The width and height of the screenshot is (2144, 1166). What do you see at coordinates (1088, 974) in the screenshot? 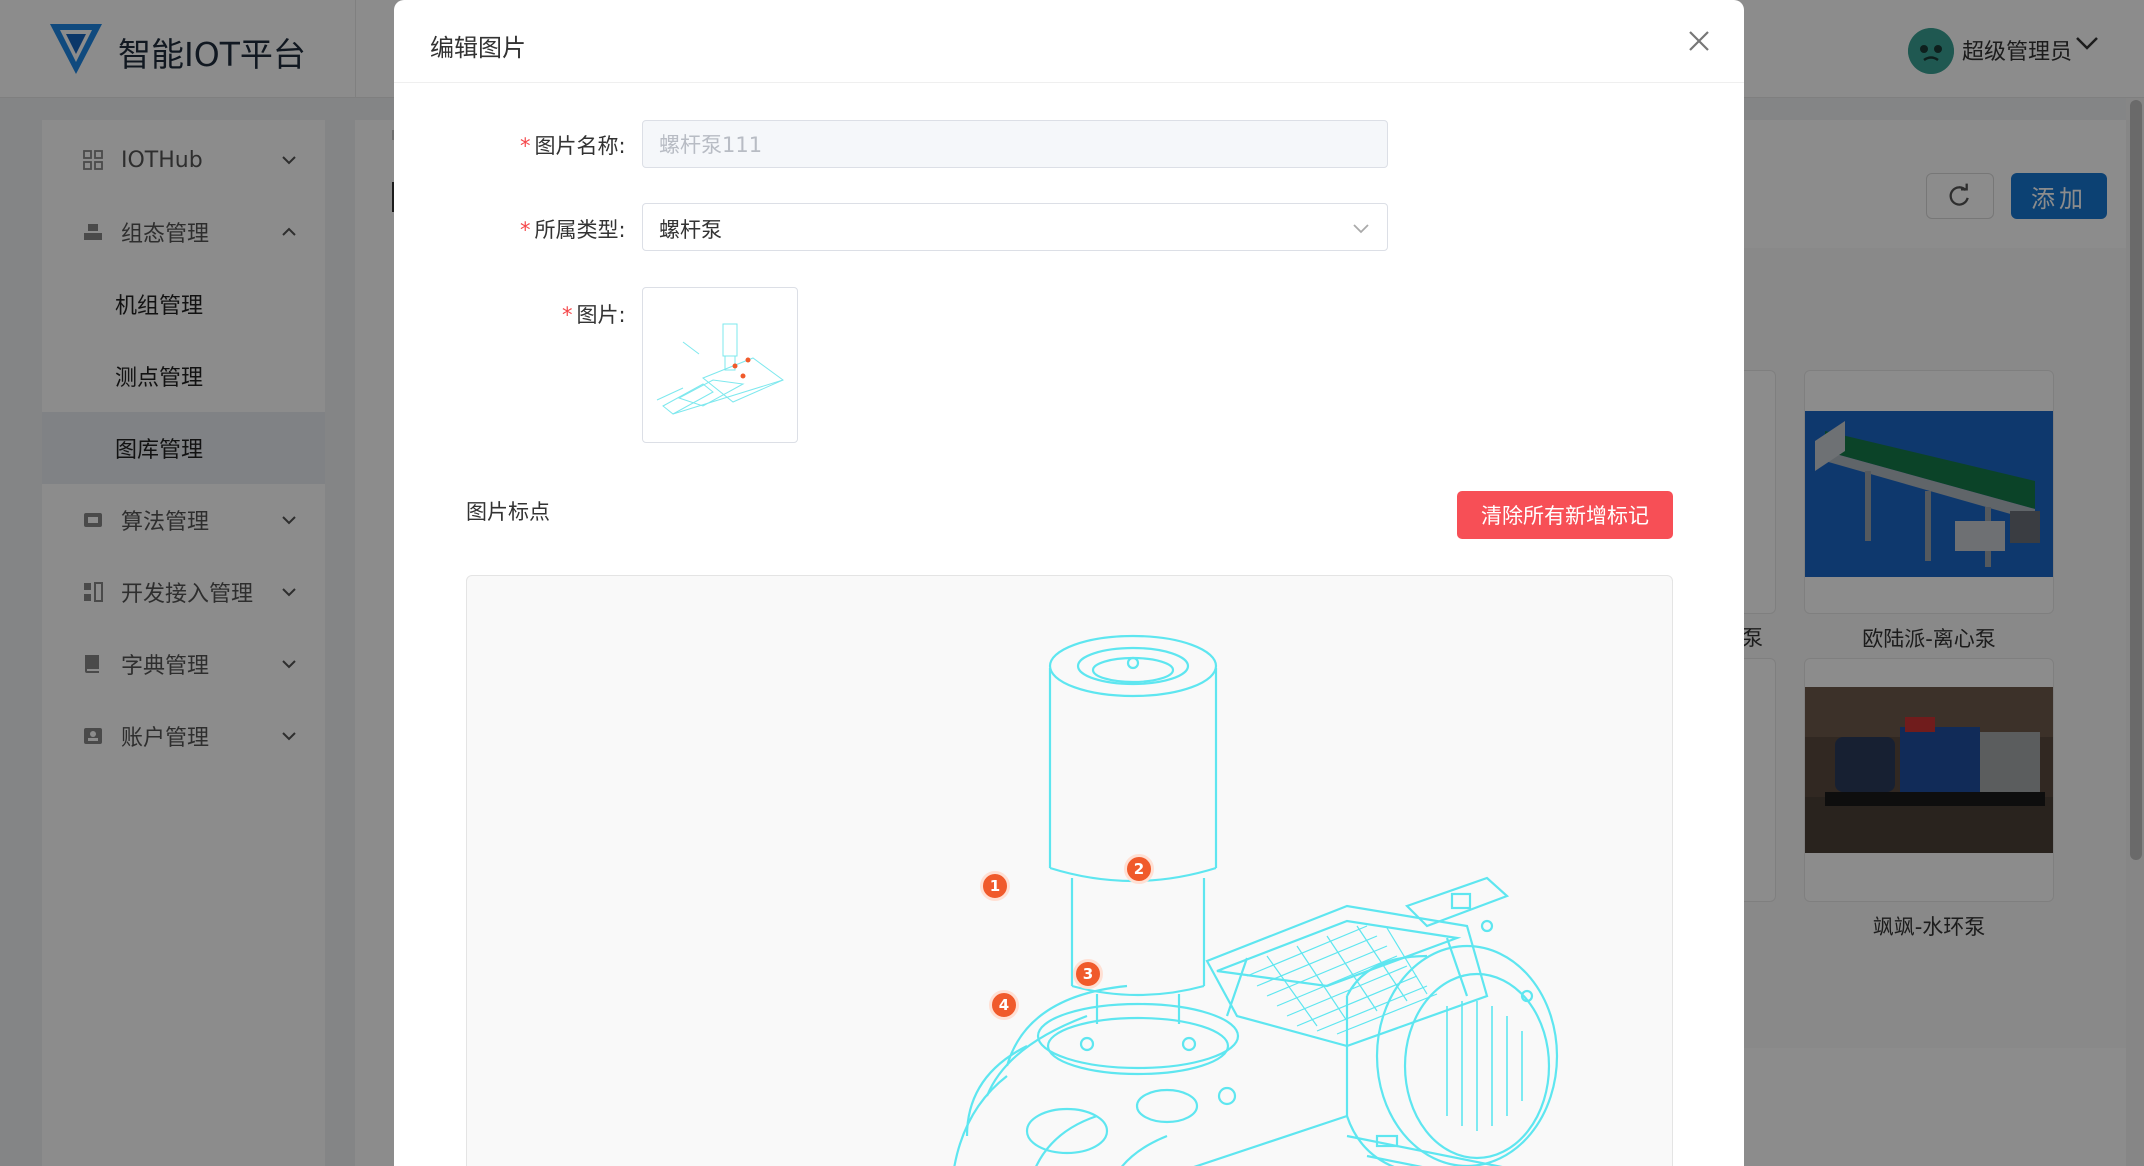
I see `marker-point: 3` at bounding box center [1088, 974].